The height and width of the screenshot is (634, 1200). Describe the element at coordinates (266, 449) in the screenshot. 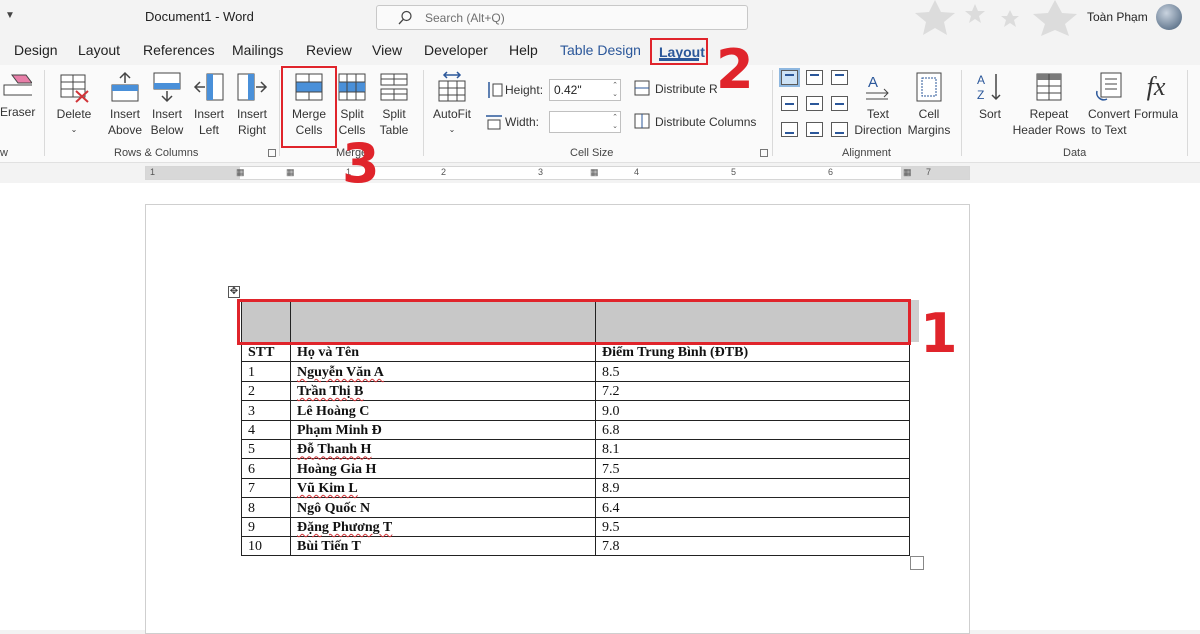

I see `cell-stt: 5` at that location.